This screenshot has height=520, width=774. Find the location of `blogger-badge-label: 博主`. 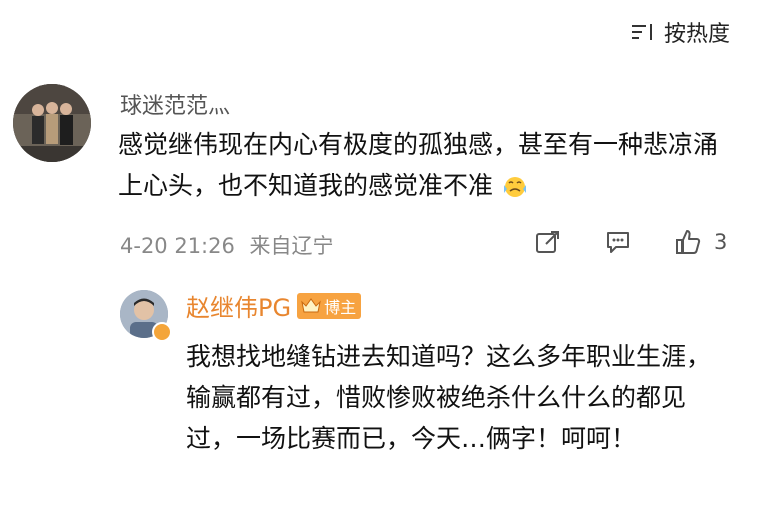

blogger-badge-label: 博主 is located at coordinates (340, 307).